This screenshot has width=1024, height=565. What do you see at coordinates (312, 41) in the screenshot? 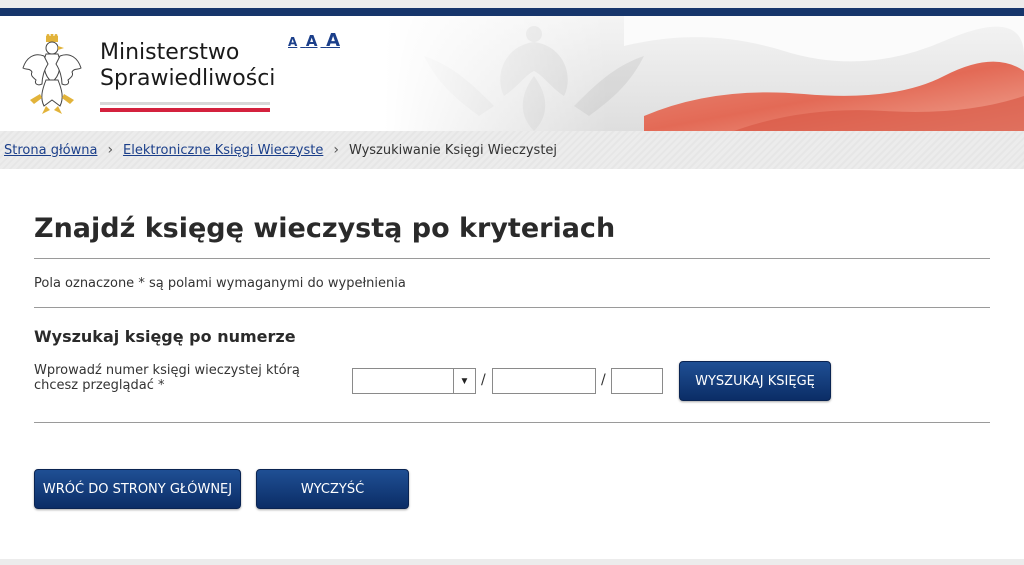
I see `font-size-medium-link: A` at bounding box center [312, 41].